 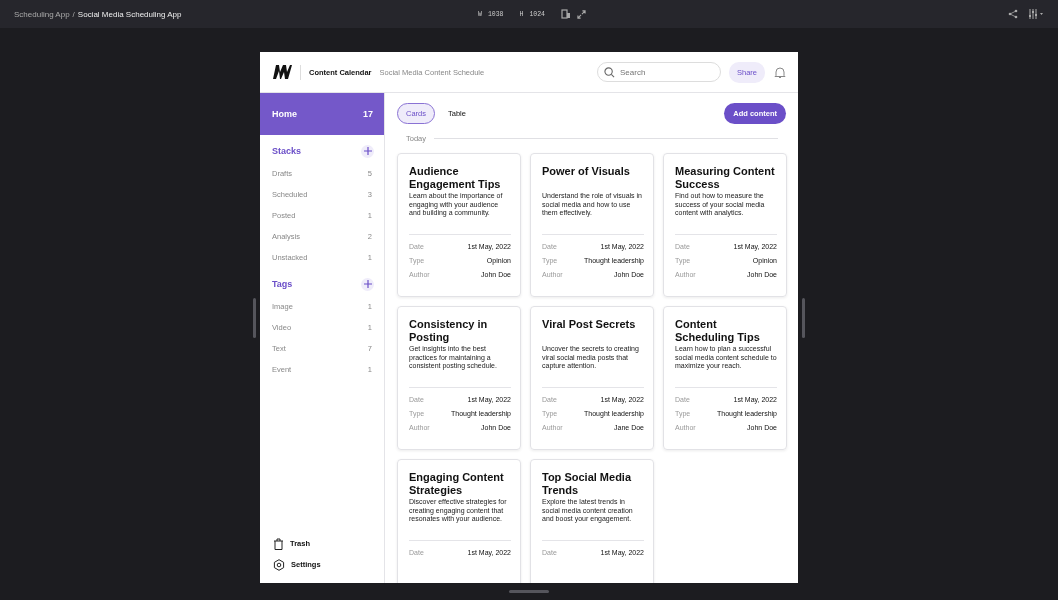 I want to click on bell-icon, so click(x=780, y=72).